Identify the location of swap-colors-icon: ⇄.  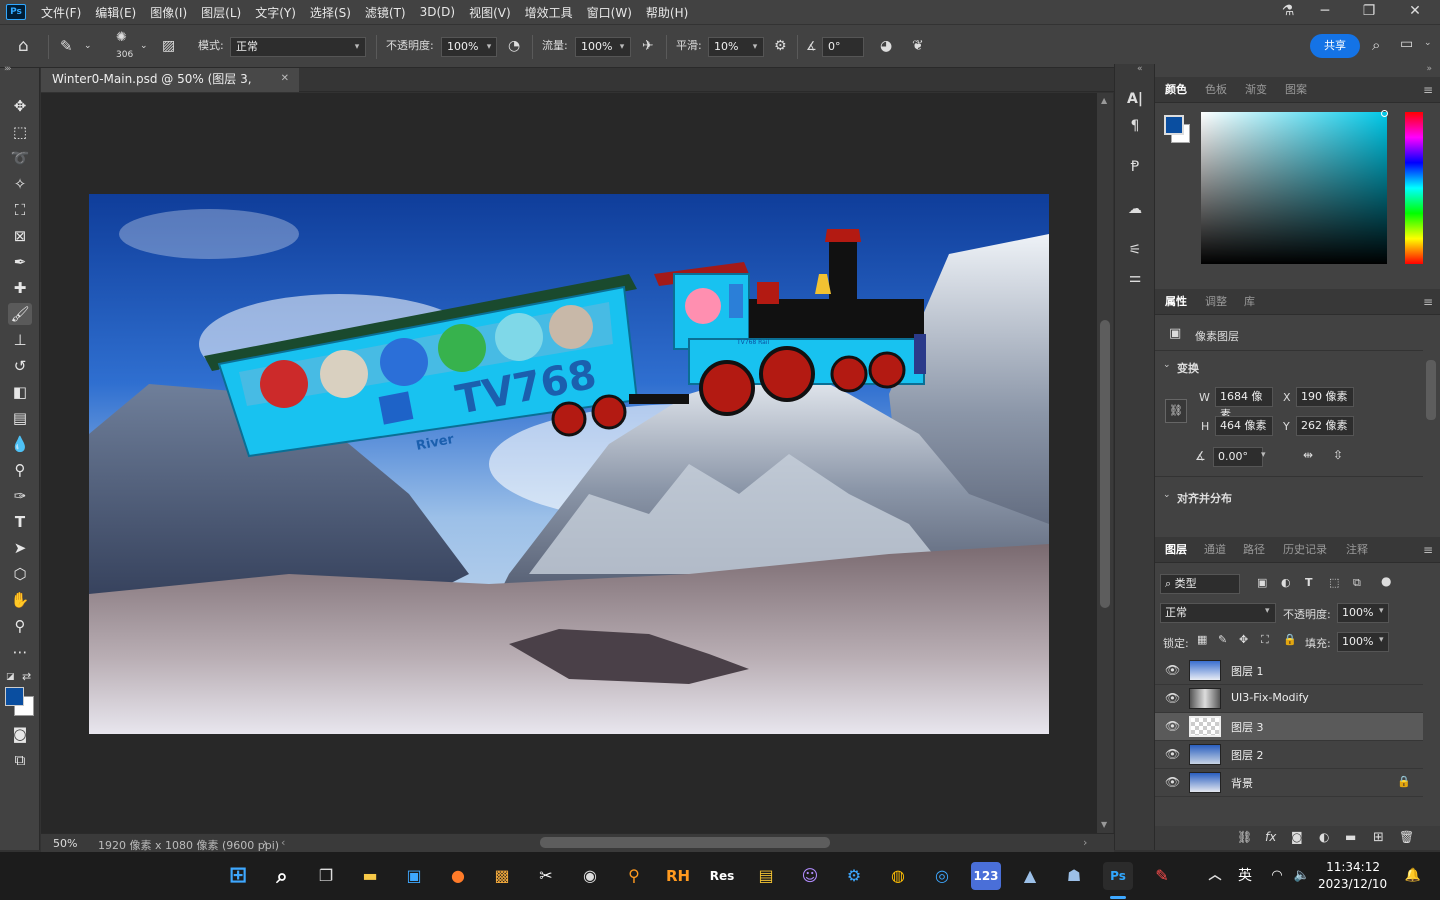
(26, 676).